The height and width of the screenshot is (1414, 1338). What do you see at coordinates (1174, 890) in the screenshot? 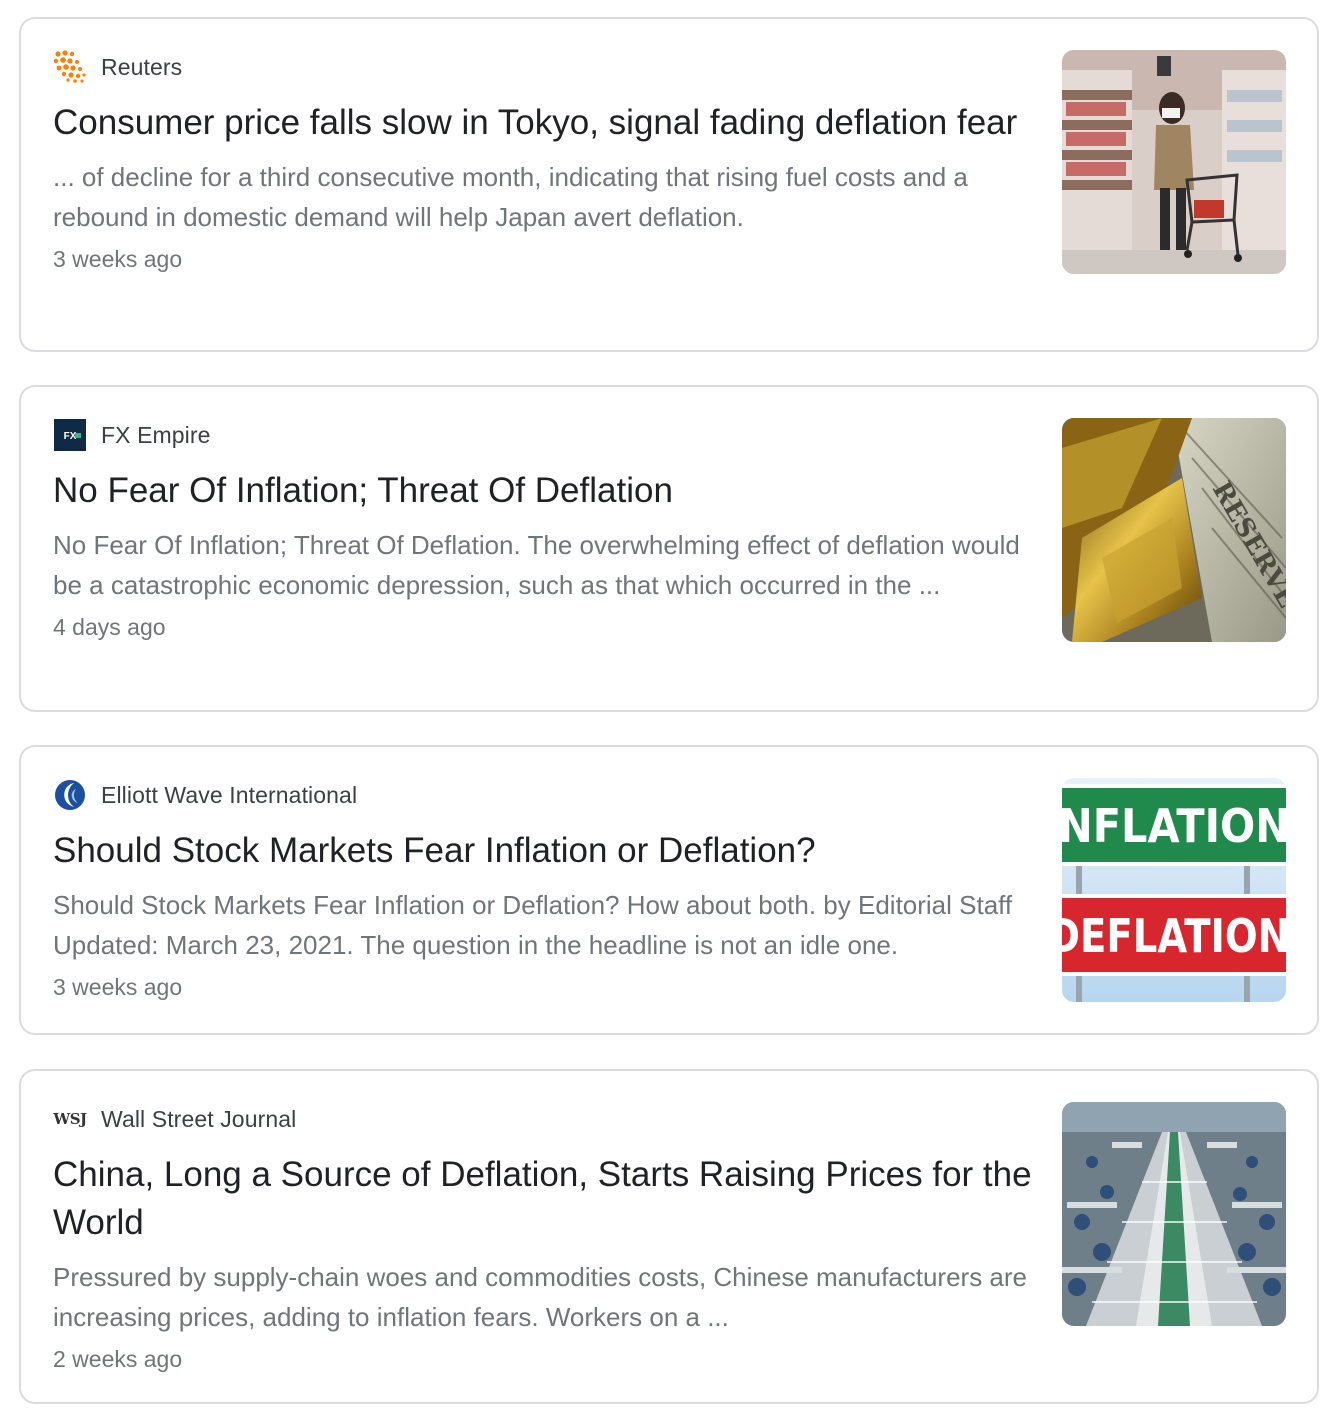
I see `inflation-deflation-signs-image: NFLATION DEFLATION` at bounding box center [1174, 890].